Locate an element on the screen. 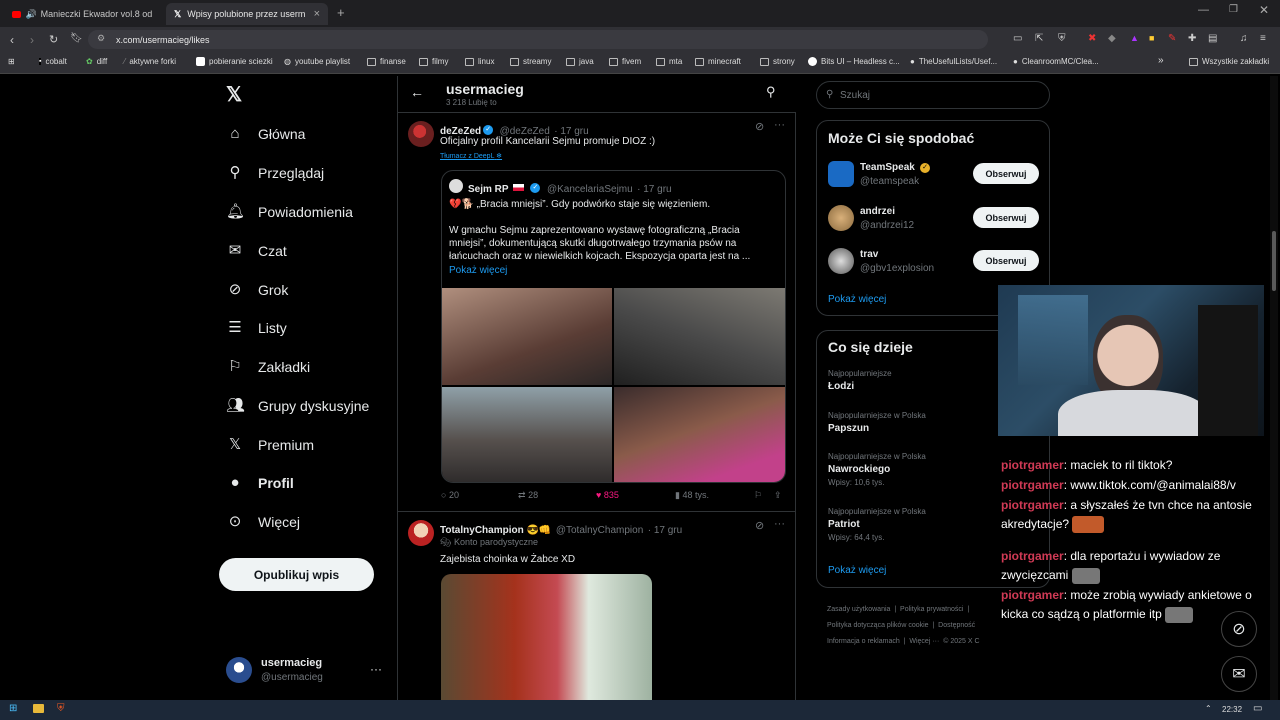 The height and width of the screenshot is (720, 1280). taskbar-clock: 22:32 is located at coordinates (1232, 709).